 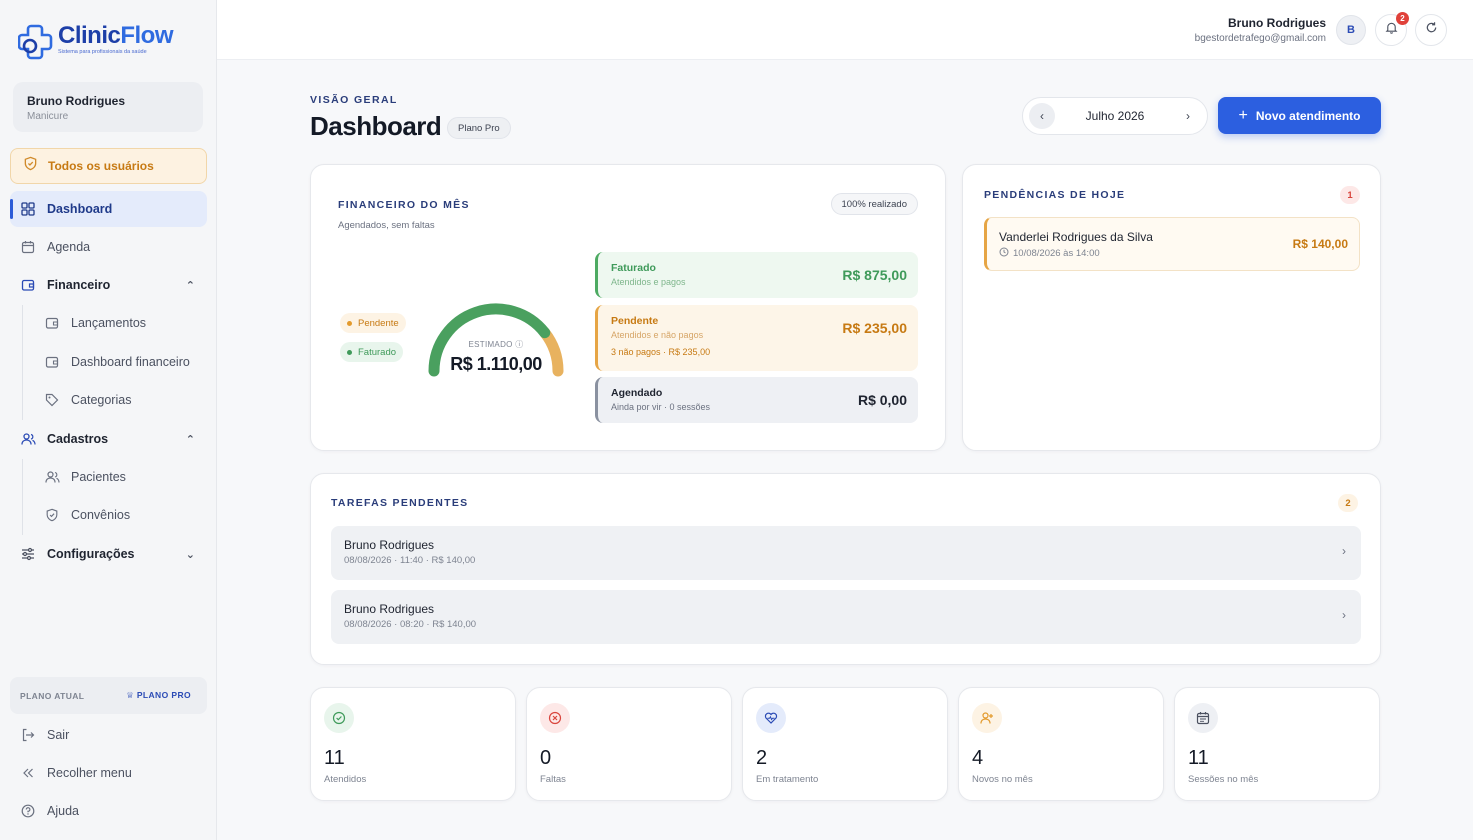 I want to click on sidebar-item-label: Cadastros, so click(x=78, y=439).